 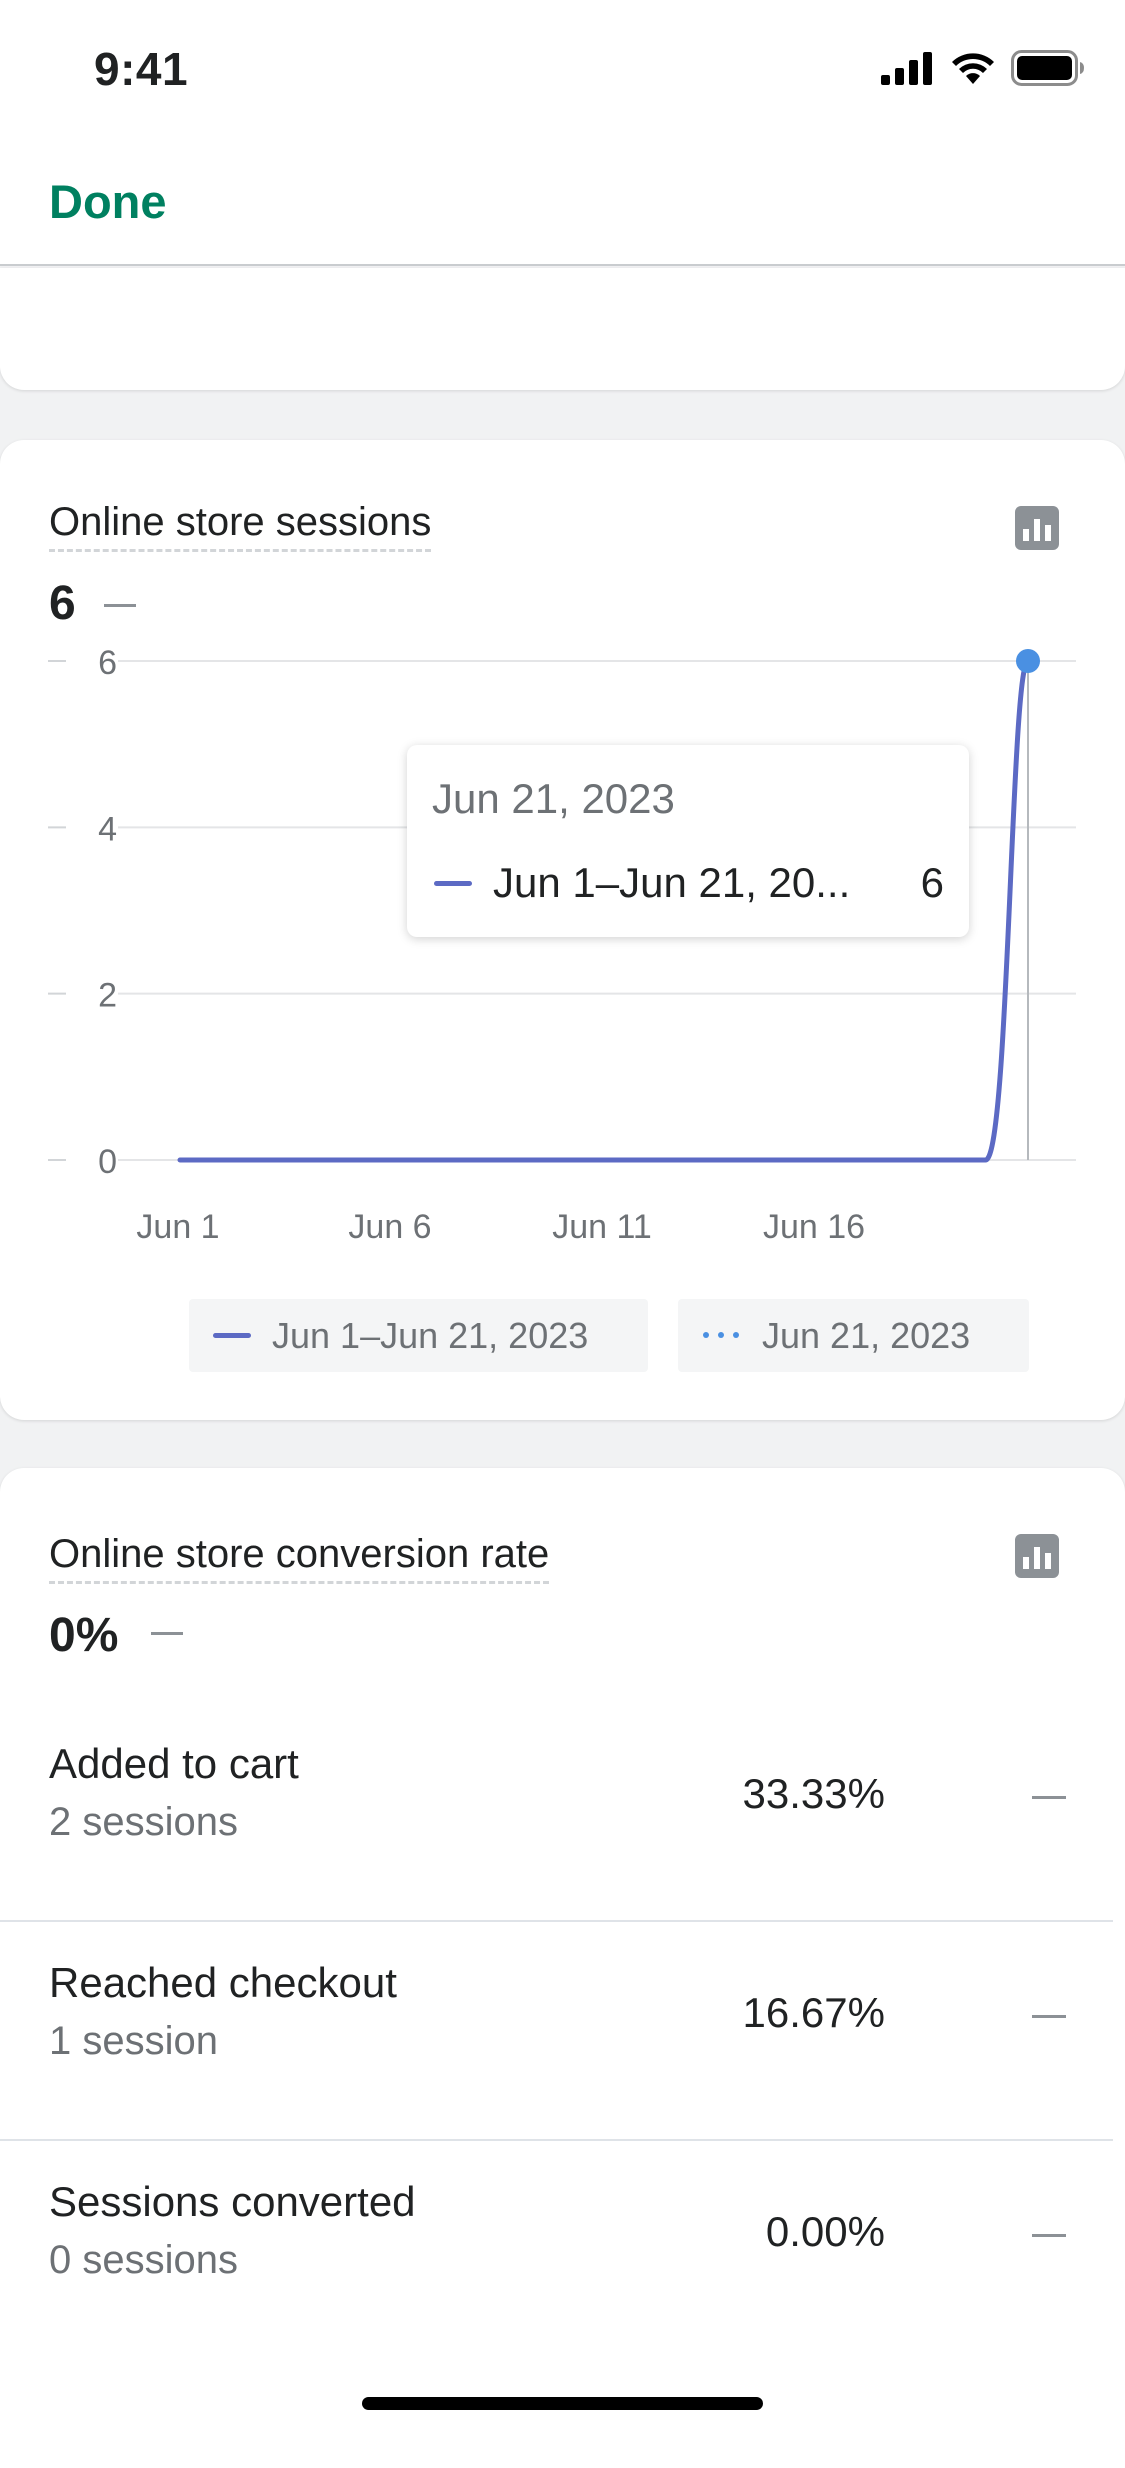 I want to click on metric-row-reached-checkout: Reached checkout 1 session 16.67%, so click(x=556, y=2031).